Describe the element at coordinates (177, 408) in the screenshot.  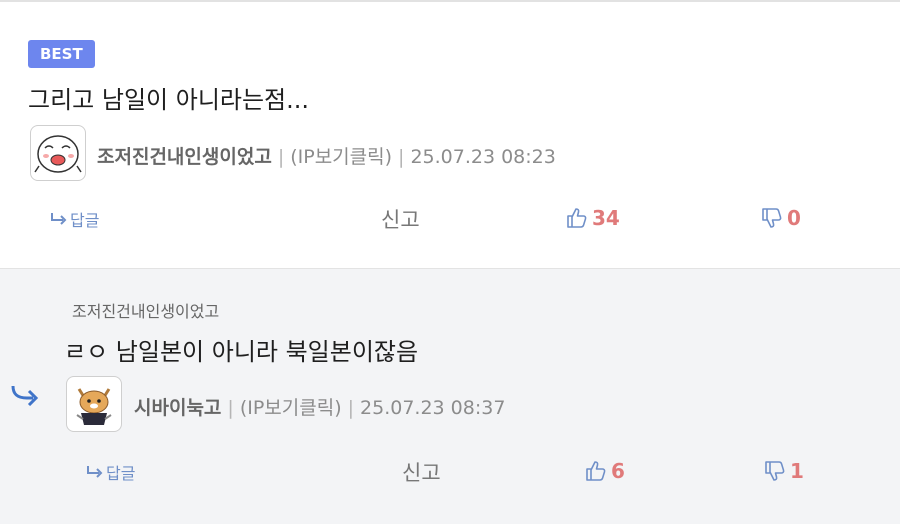
I see `nickname: 시바이눅고` at that location.